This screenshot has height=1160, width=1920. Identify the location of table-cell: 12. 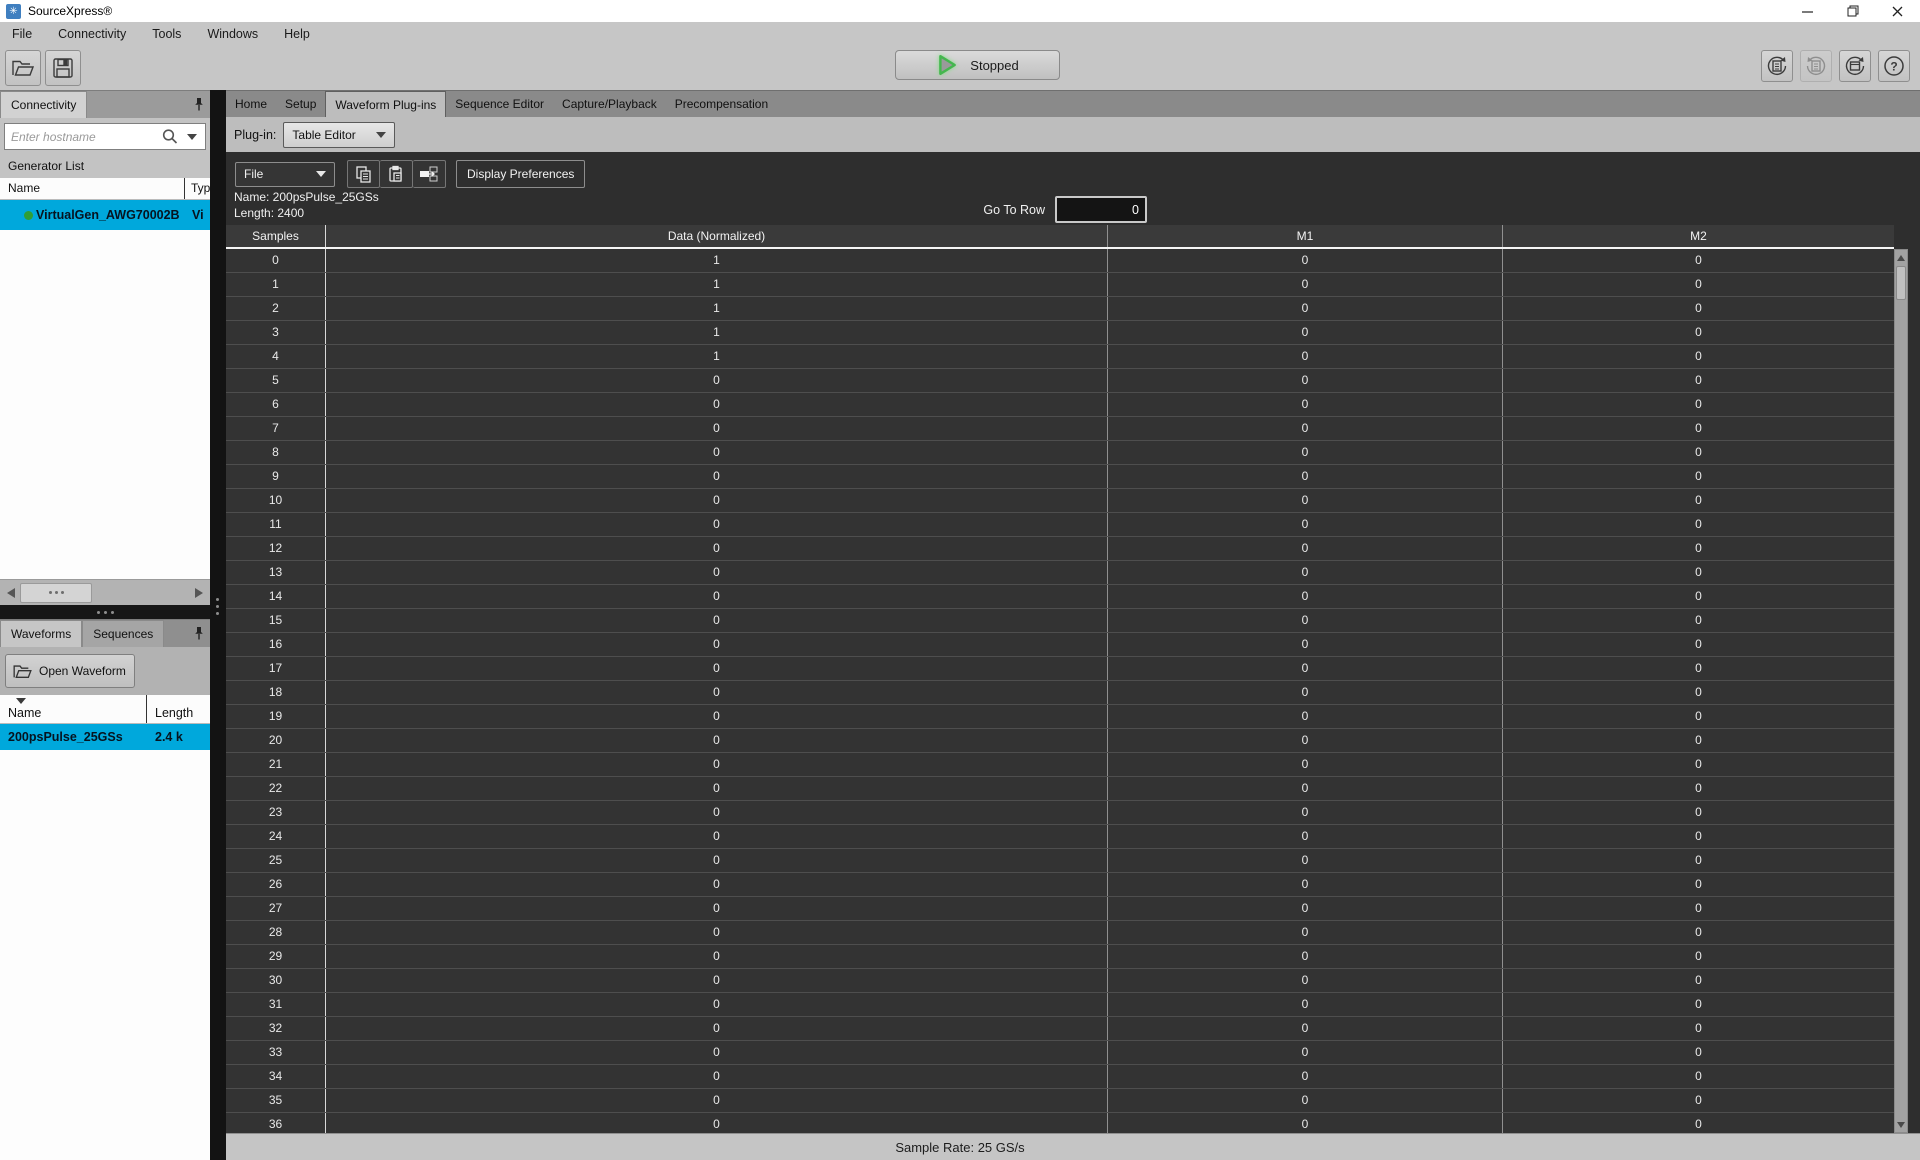
(276, 548).